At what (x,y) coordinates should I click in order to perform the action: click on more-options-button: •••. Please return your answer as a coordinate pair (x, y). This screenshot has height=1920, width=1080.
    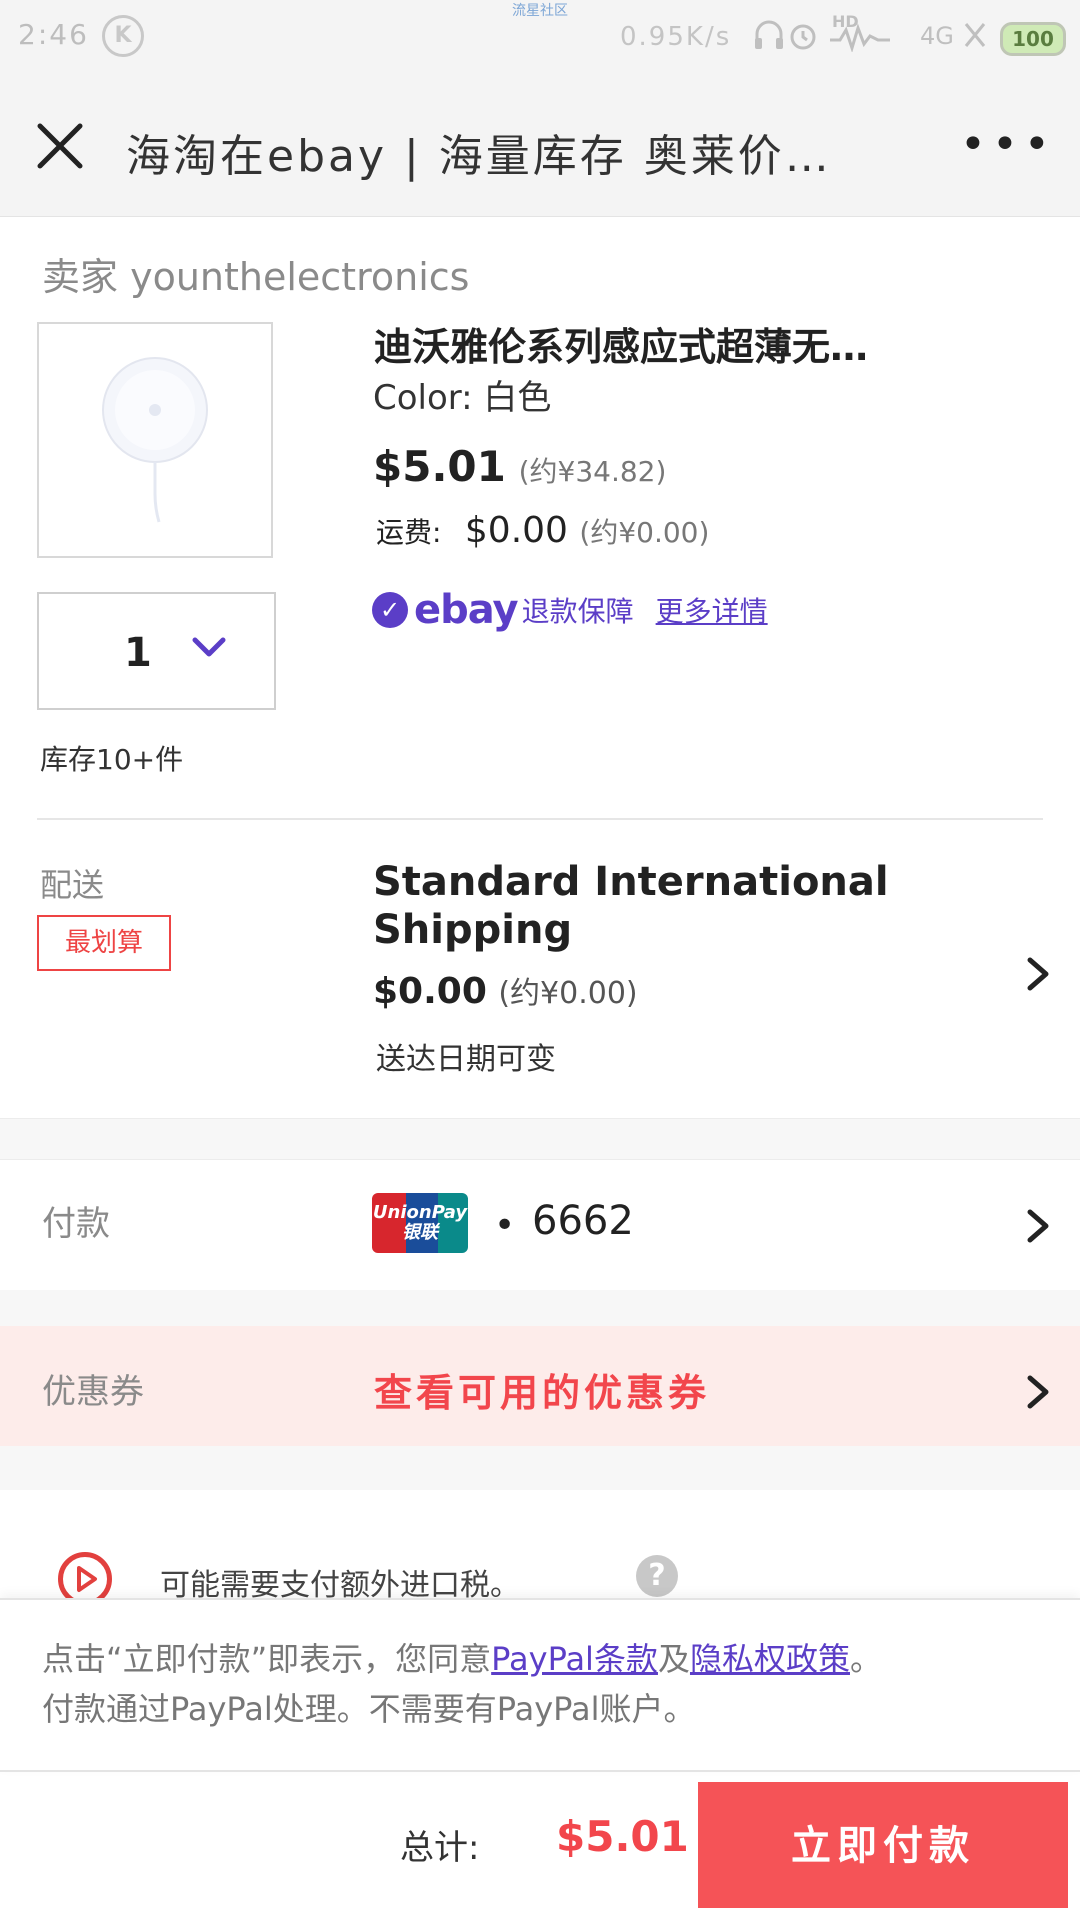
    Looking at the image, I should click on (1005, 145).